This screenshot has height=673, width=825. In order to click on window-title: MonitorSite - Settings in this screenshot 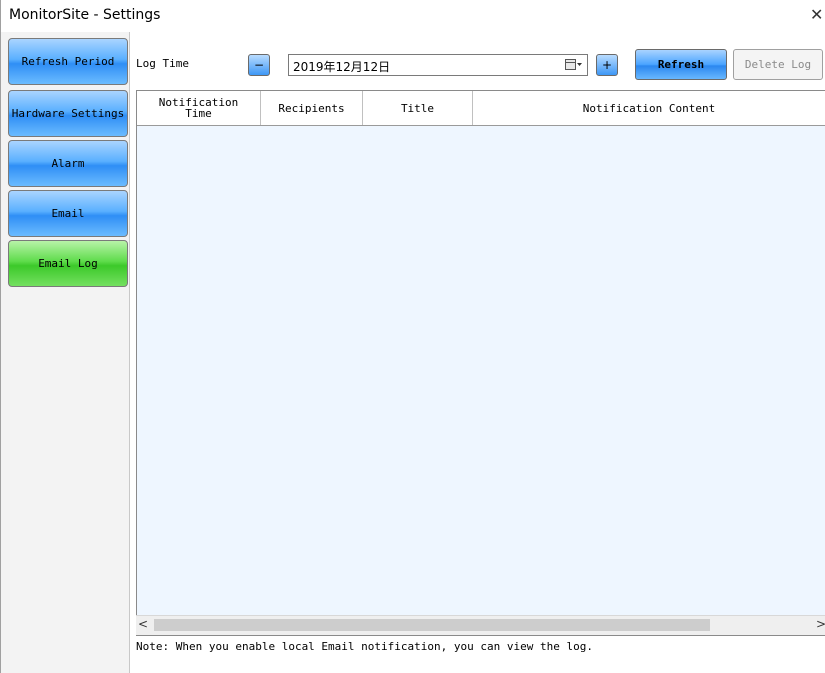, I will do `click(85, 15)`.